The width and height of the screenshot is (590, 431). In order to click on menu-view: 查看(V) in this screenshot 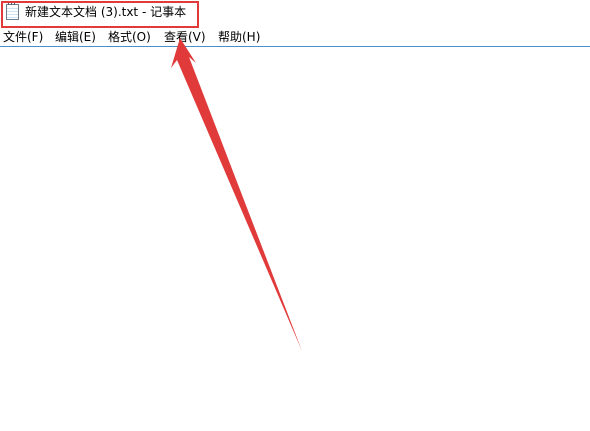, I will do `click(185, 37)`.